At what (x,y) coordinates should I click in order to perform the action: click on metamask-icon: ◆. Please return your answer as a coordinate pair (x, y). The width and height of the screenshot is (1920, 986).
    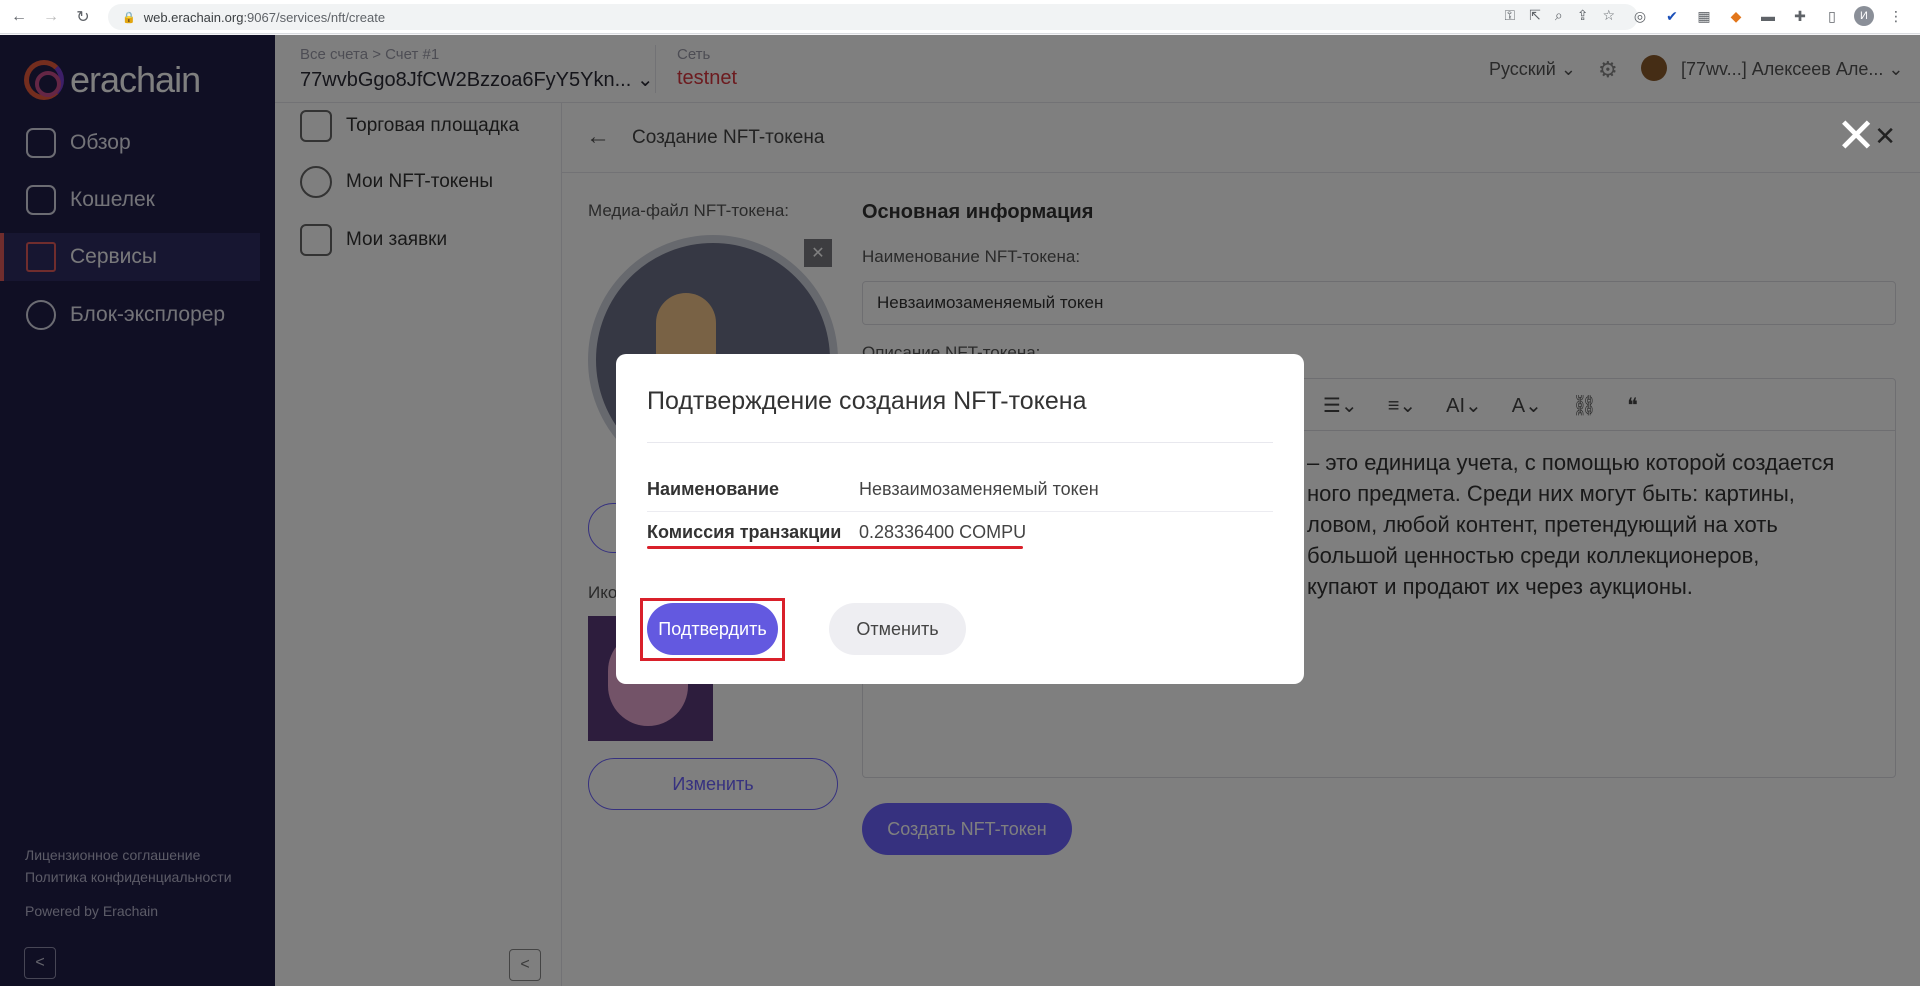
    Looking at the image, I should click on (1736, 16).